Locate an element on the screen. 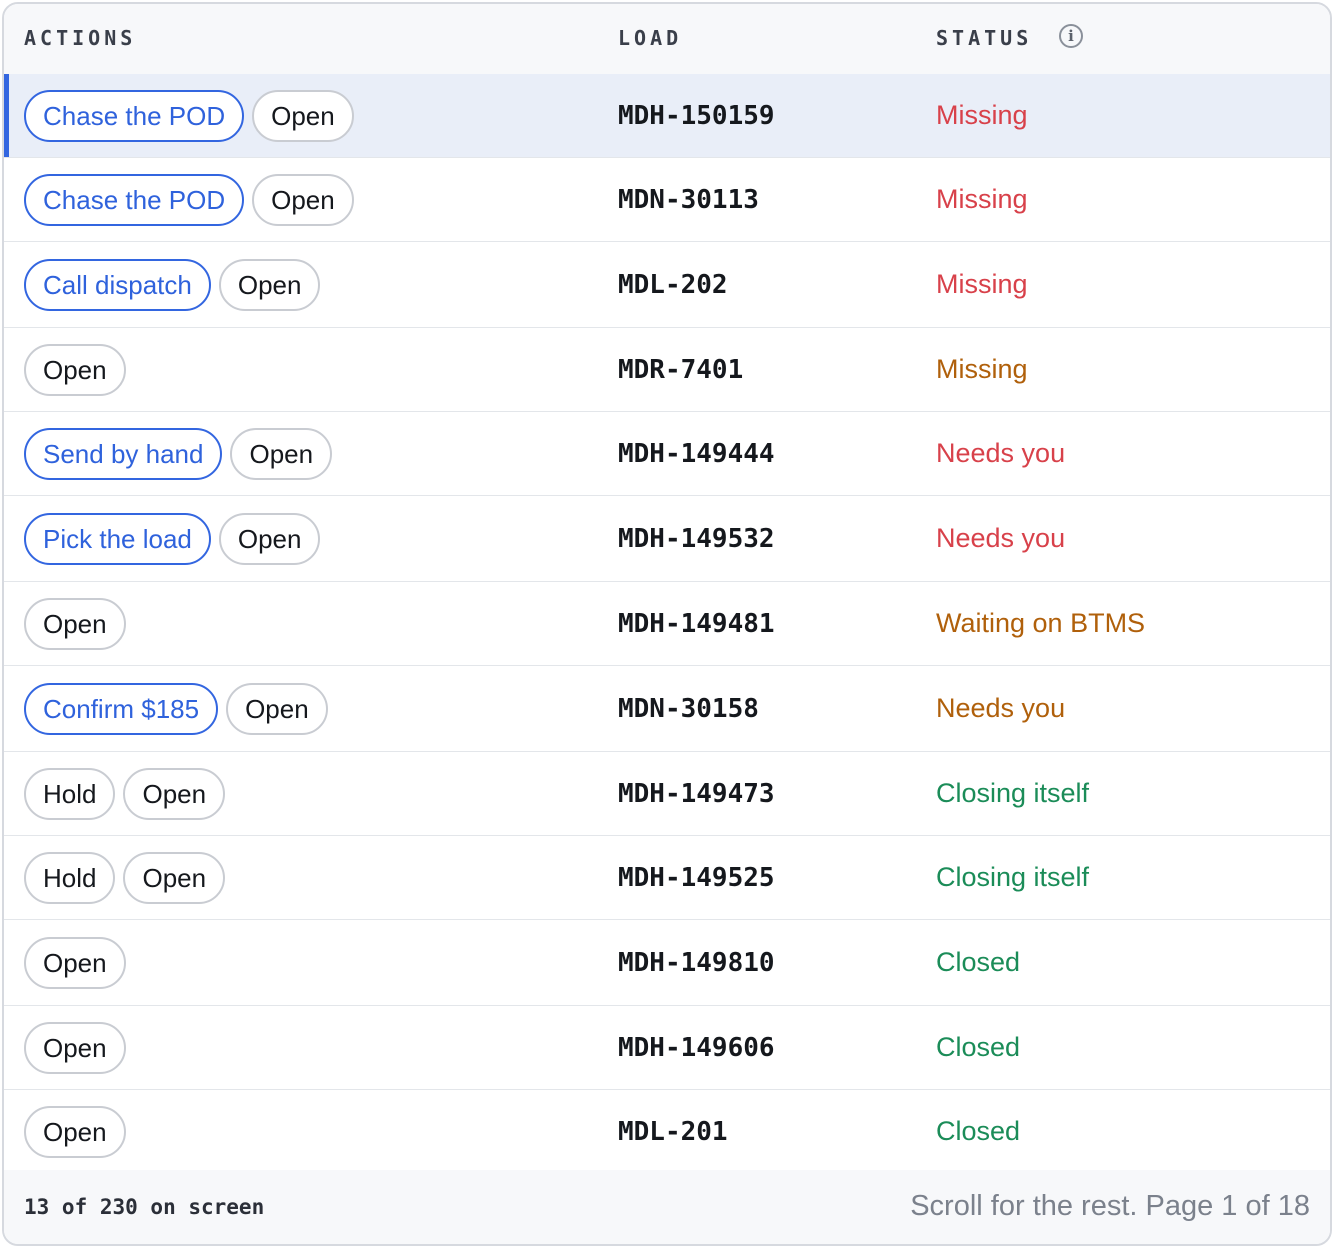 This screenshot has width=1336, height=1250. table-row: Confirm $185 Open MDN-30158 Needs you is located at coordinates (667, 709).